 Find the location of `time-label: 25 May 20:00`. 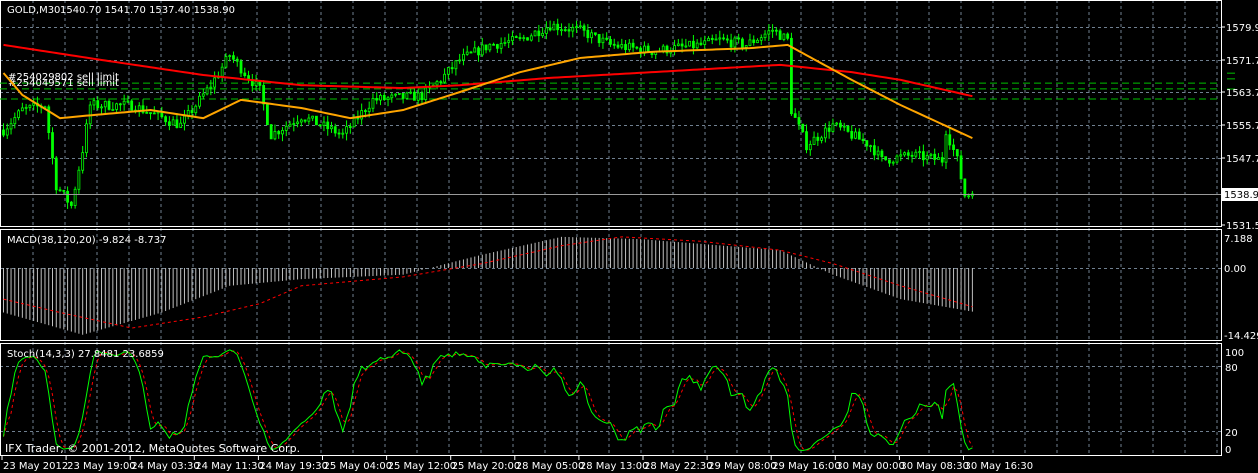

time-label: 25 May 20:00 is located at coordinates (486, 466).